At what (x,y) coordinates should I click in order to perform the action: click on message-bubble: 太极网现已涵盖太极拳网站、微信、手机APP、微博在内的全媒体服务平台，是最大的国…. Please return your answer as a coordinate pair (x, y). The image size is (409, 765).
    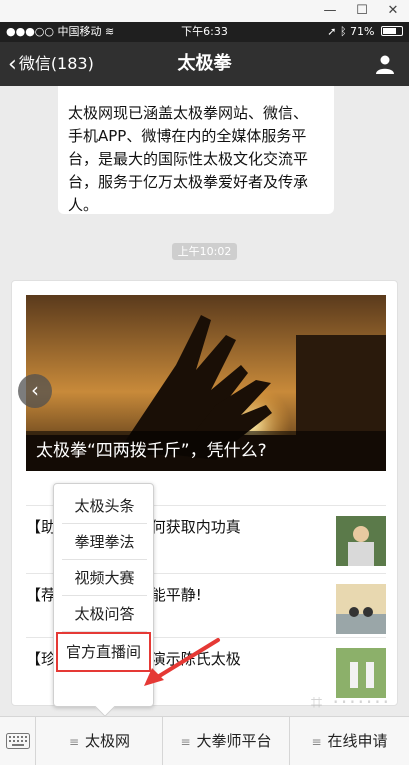
    Looking at the image, I should click on (196, 150).